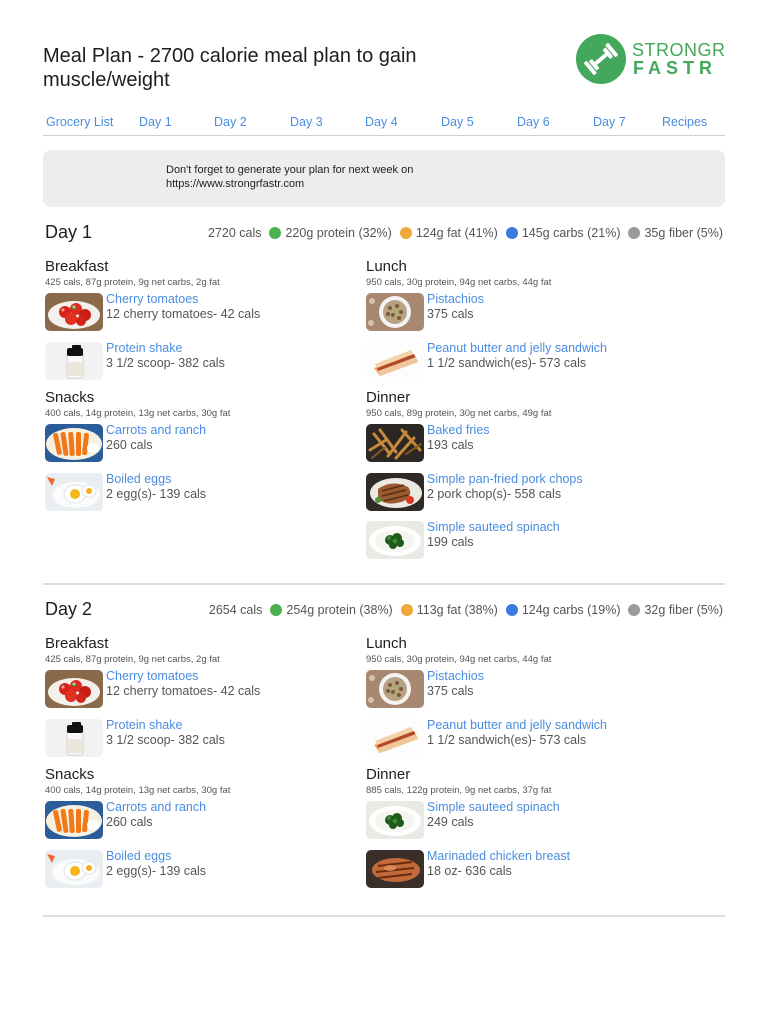 The height and width of the screenshot is (1024, 768). I want to click on day-fiber: 32g fiber (5%), so click(683, 610).